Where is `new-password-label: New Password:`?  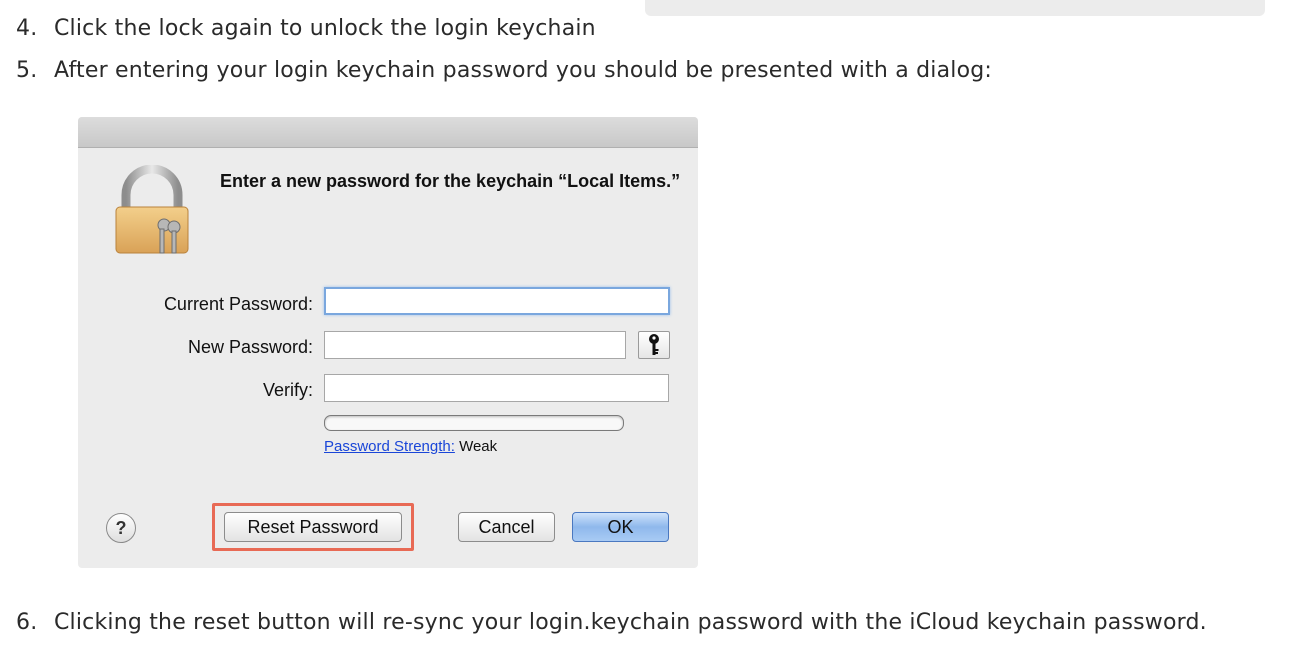
new-password-label: New Password: is located at coordinates (250, 347).